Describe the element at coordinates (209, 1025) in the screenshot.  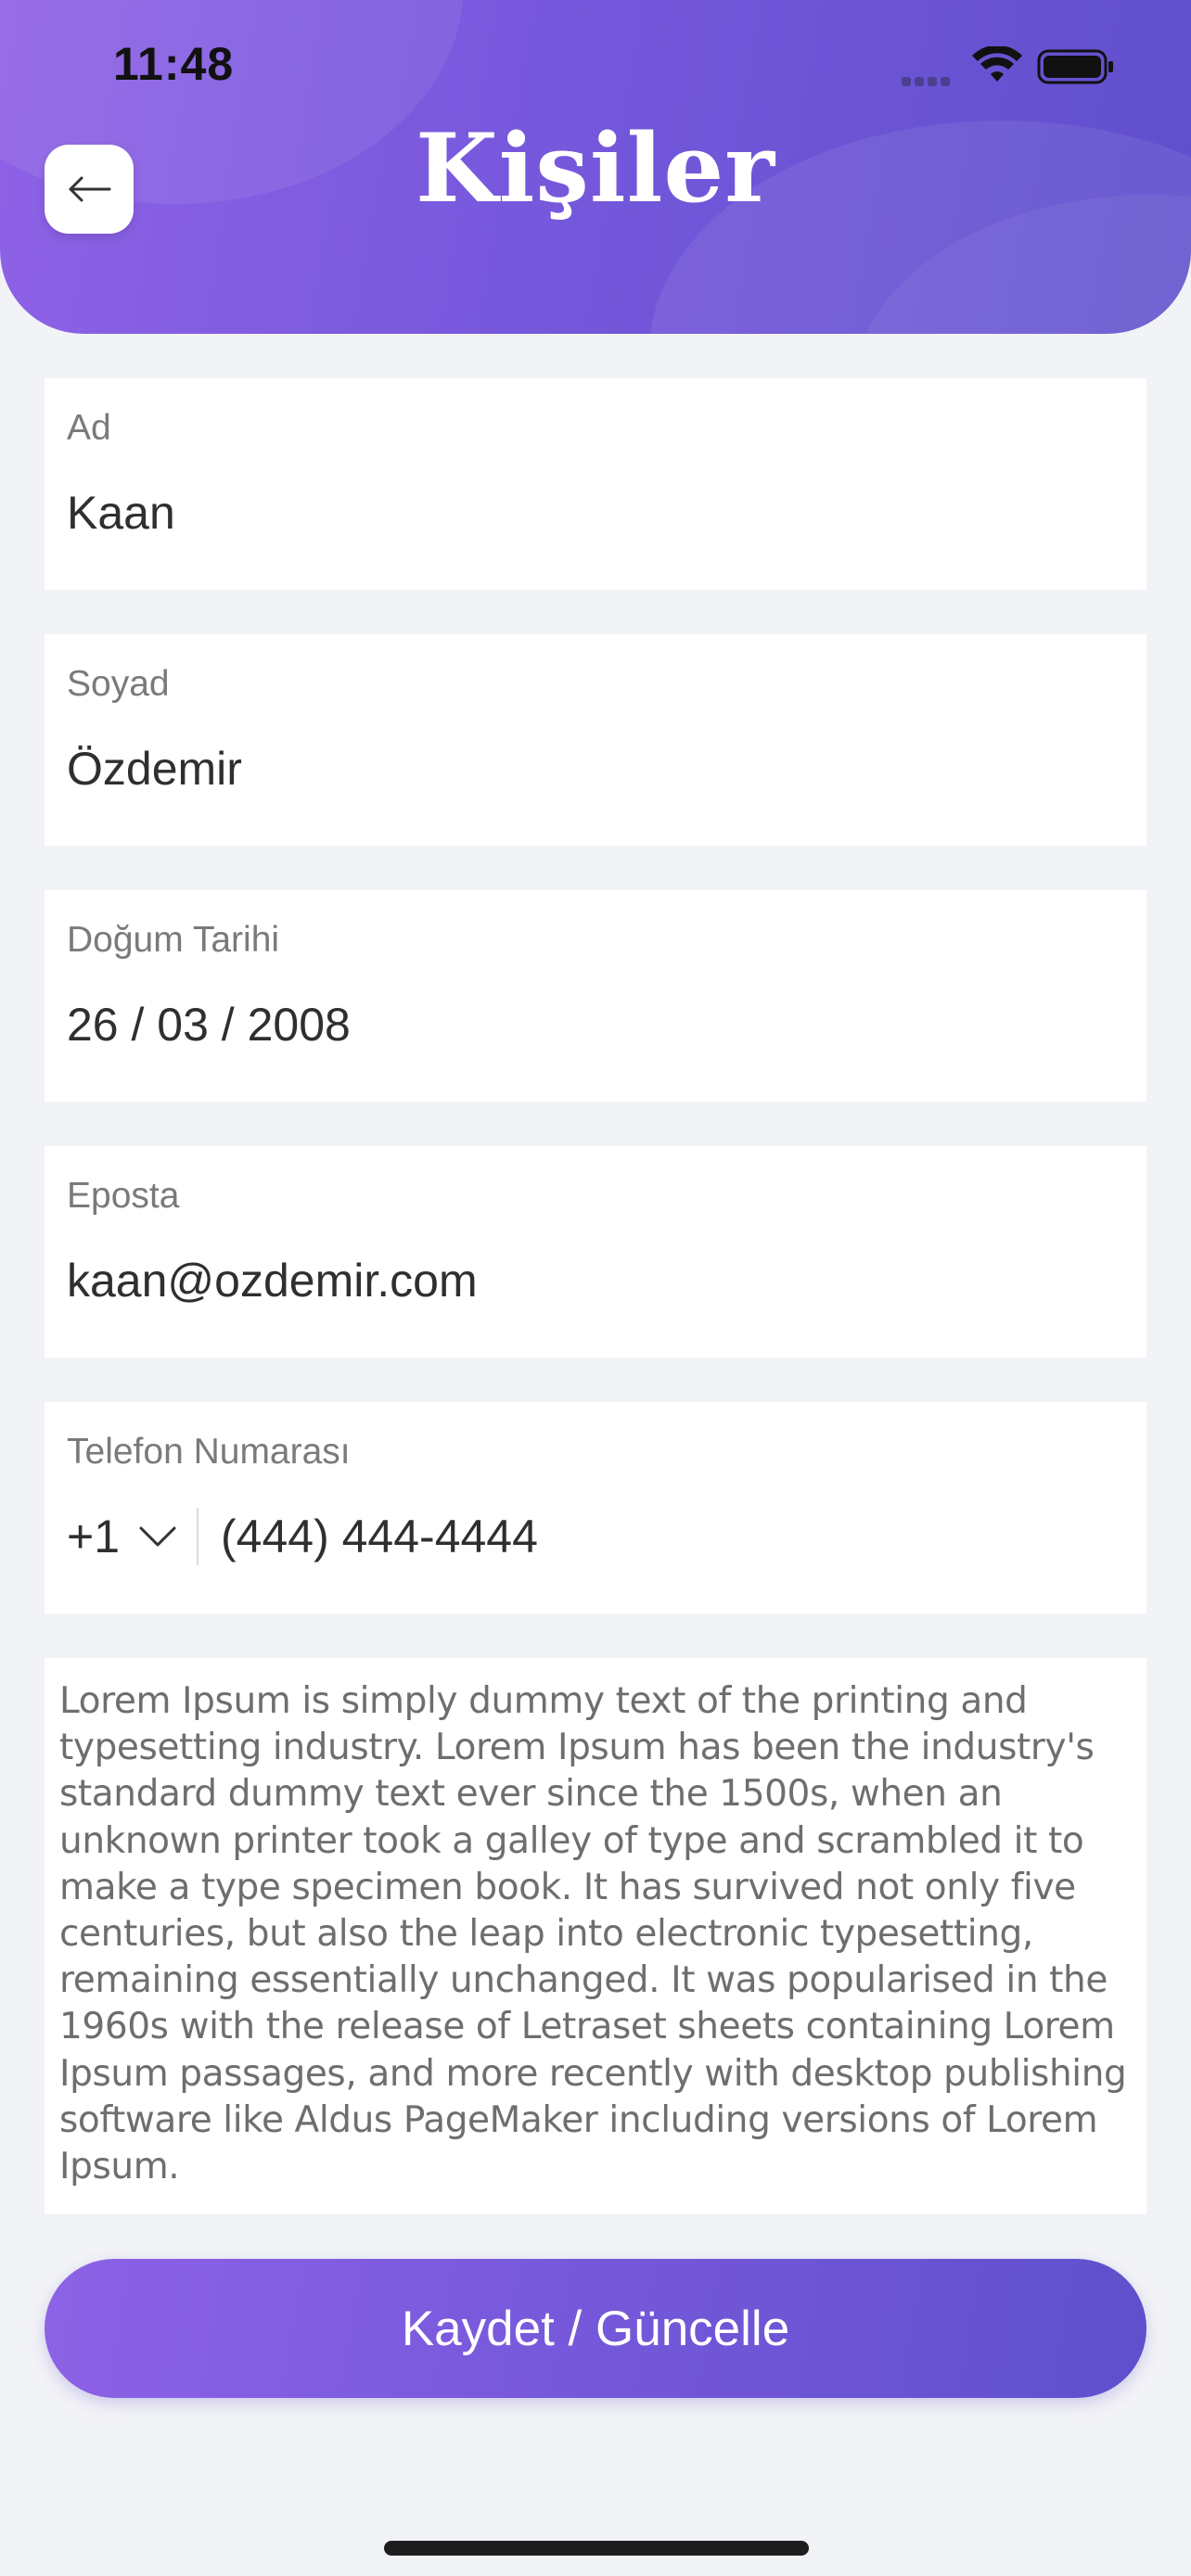
I see `birth-date-input: 26 / 03 / 2008` at that location.